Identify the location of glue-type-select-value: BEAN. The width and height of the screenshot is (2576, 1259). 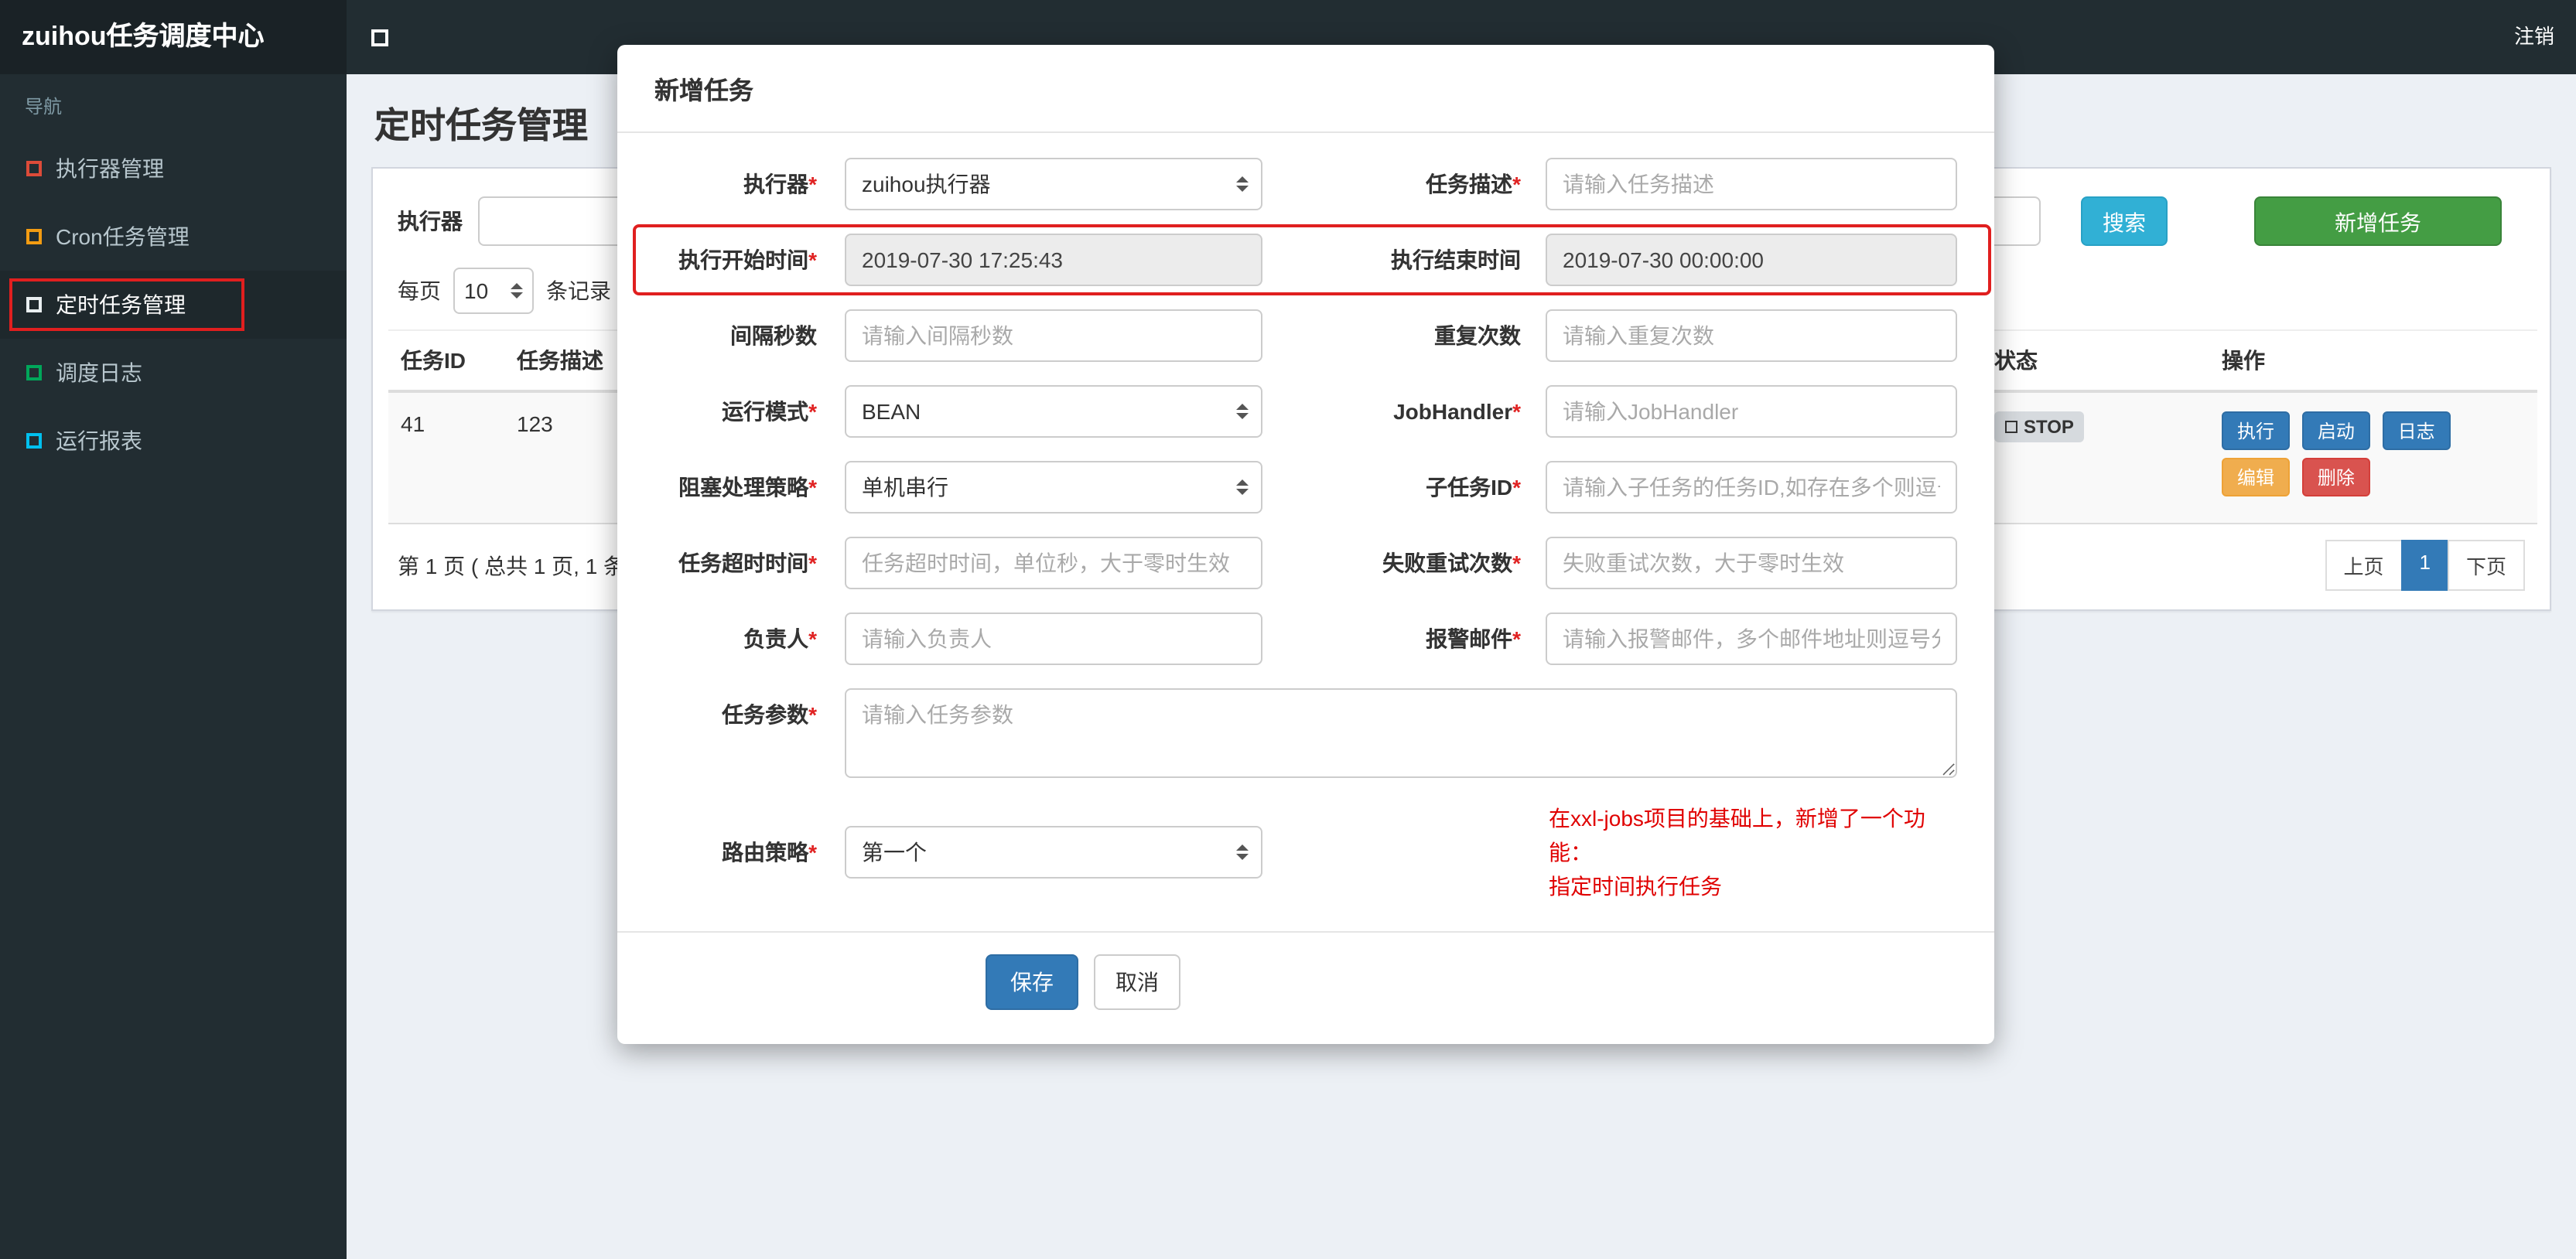
(891, 412).